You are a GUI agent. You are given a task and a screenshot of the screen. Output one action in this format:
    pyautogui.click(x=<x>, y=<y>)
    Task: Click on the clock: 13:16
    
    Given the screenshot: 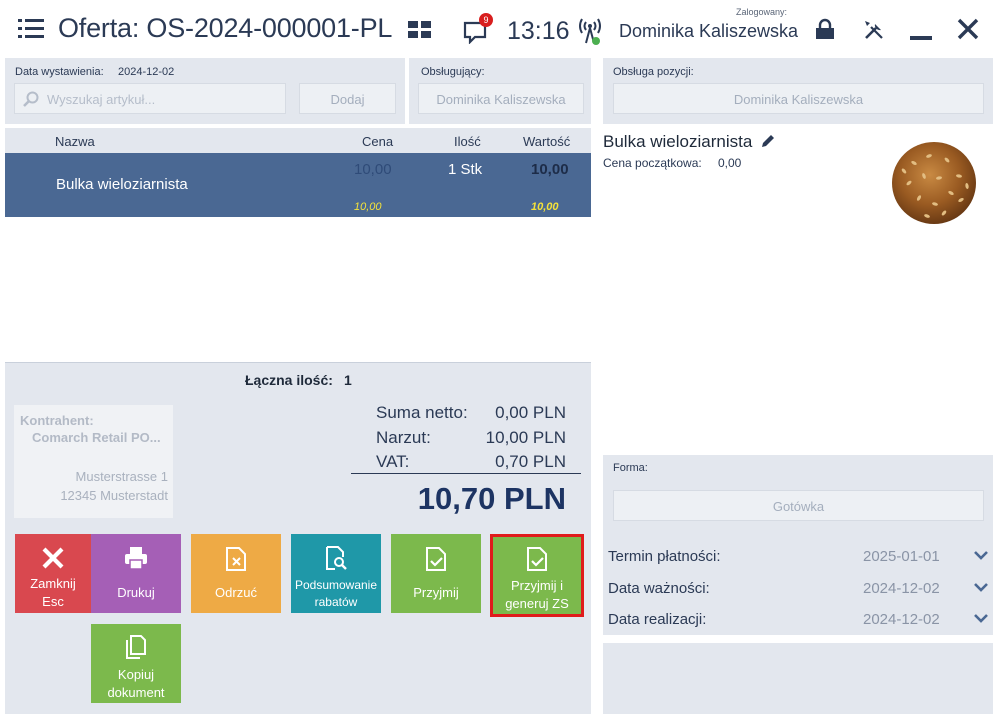 What is the action you would take?
    pyautogui.click(x=538, y=31)
    